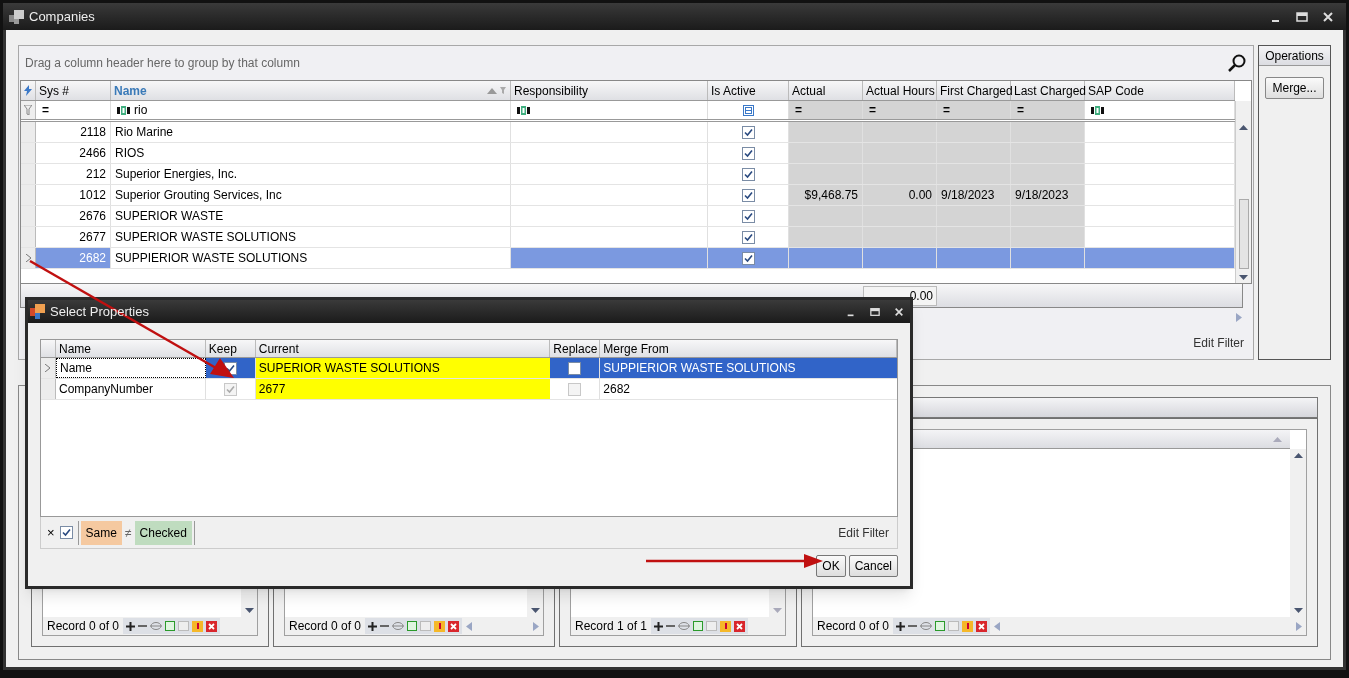 Image resolution: width=1349 pixels, height=678 pixels. What do you see at coordinates (136, 532) in the screenshot?
I see `filter-expression: Same ≠ Checked` at bounding box center [136, 532].